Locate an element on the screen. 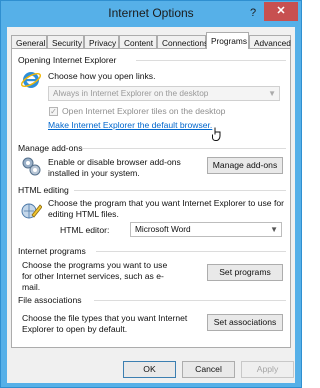 This screenshot has height=388, width=320. hand-cursor-icon is located at coordinates (216, 134).